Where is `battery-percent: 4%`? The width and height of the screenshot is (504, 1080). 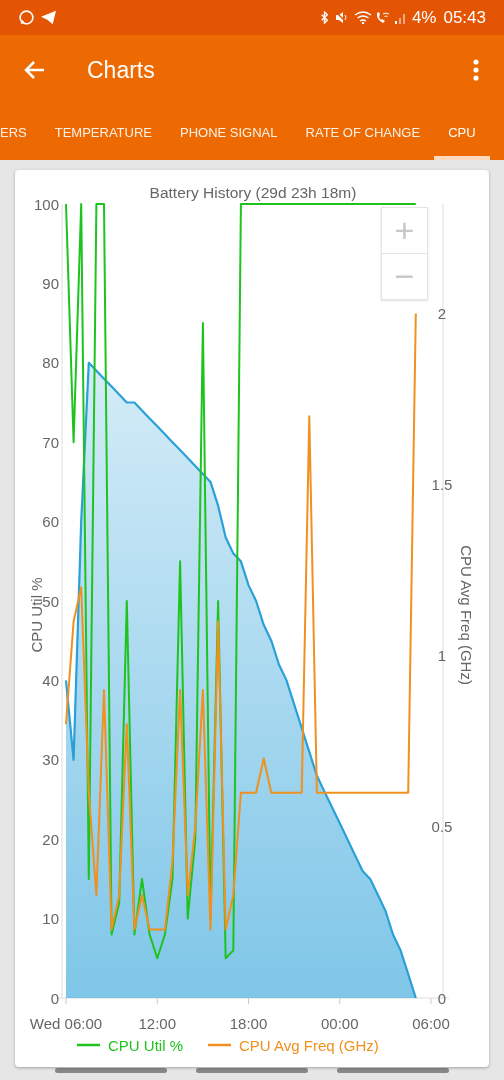 battery-percent: 4% is located at coordinates (424, 17).